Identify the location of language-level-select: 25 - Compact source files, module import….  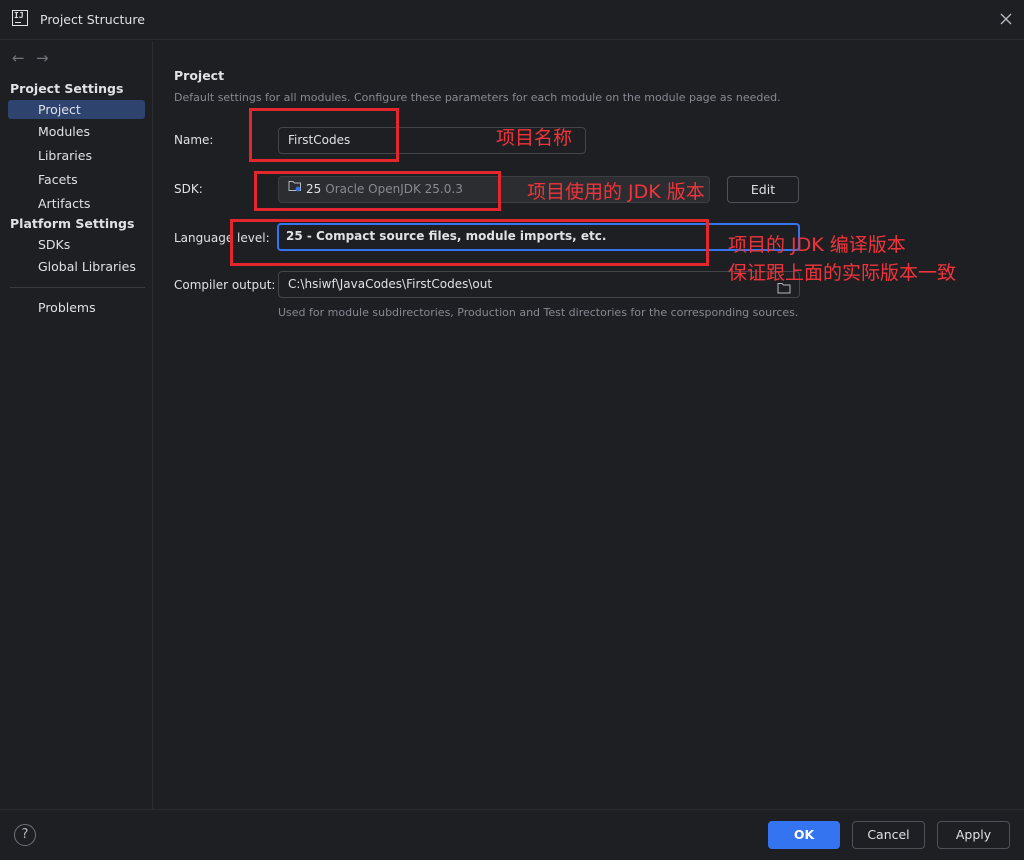
(538, 237).